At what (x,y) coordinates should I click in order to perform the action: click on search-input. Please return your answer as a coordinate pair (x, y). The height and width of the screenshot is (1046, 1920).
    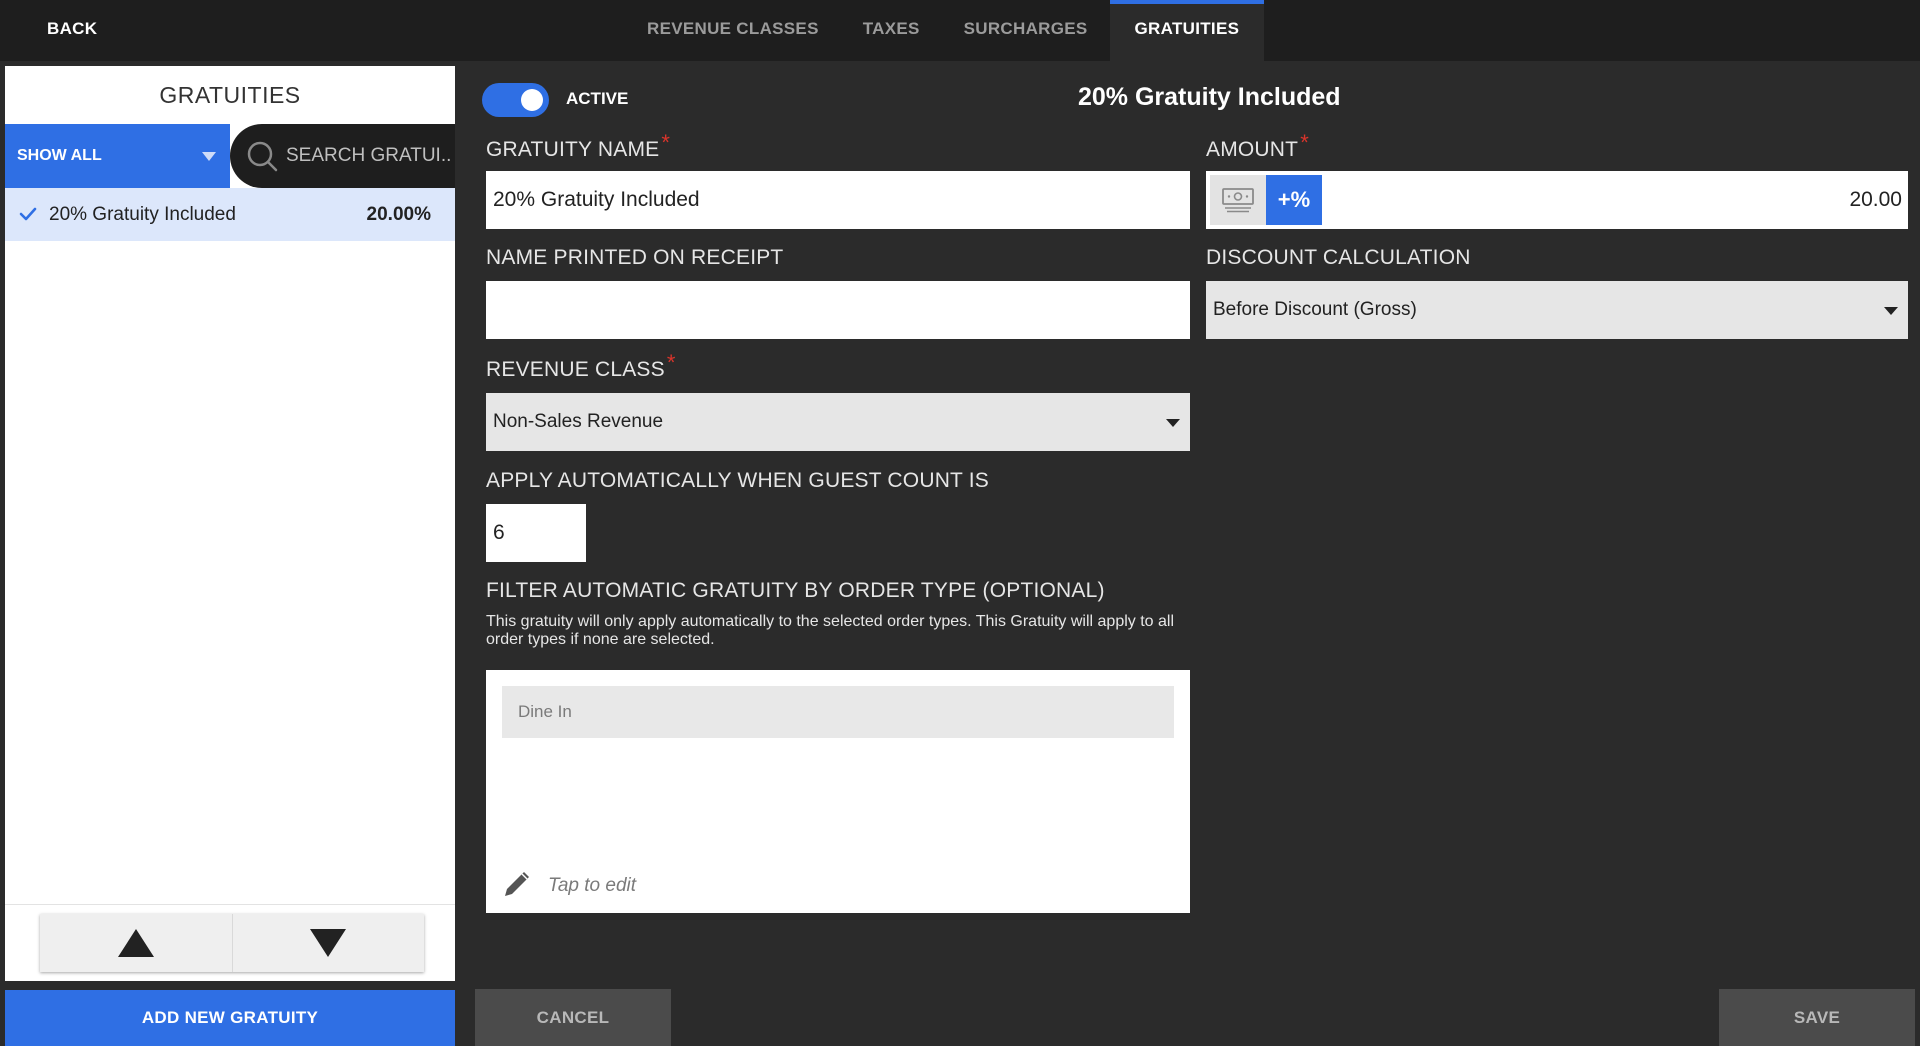
    Looking at the image, I should click on (368, 156).